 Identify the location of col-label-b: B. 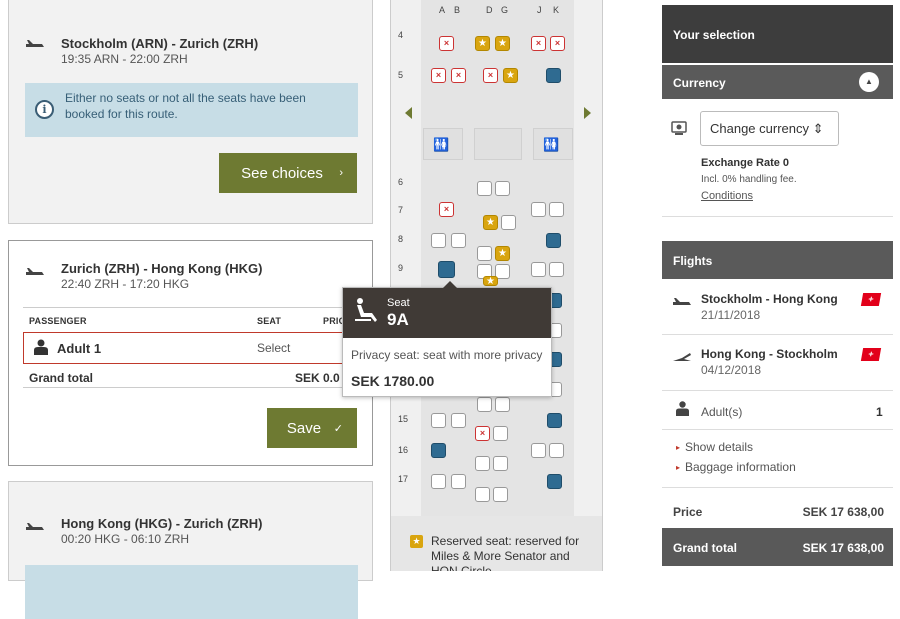
(457, 10).